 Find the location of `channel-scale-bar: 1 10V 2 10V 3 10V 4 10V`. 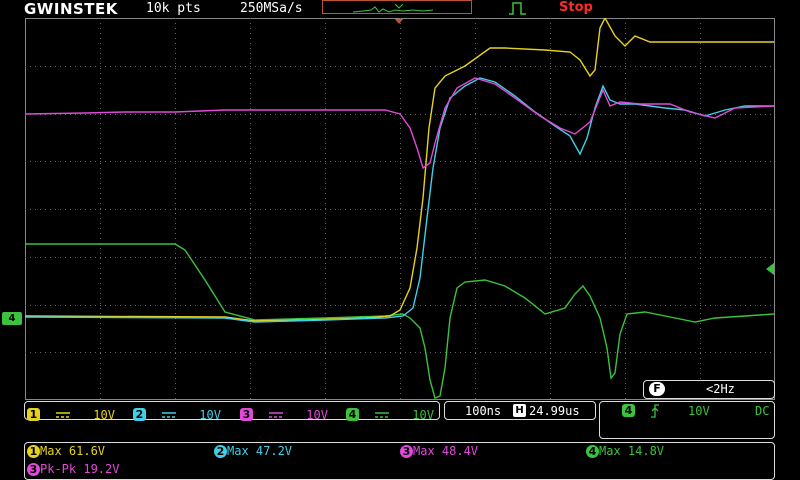

channel-scale-bar: 1 10V 2 10V 3 10V 4 10V is located at coordinates (232, 412).